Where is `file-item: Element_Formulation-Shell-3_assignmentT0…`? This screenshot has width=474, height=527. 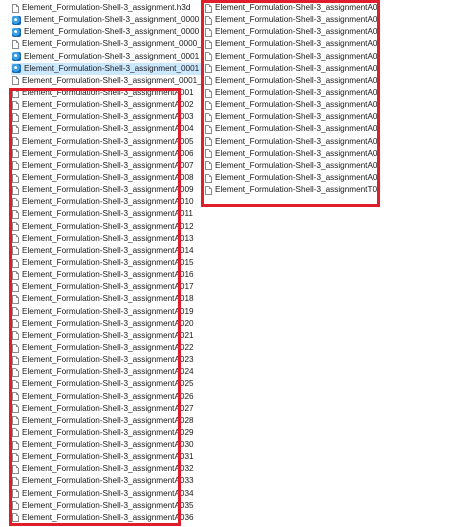 file-item: Element_Formulation-Shell-3_assignmentT0… is located at coordinates (291, 190).